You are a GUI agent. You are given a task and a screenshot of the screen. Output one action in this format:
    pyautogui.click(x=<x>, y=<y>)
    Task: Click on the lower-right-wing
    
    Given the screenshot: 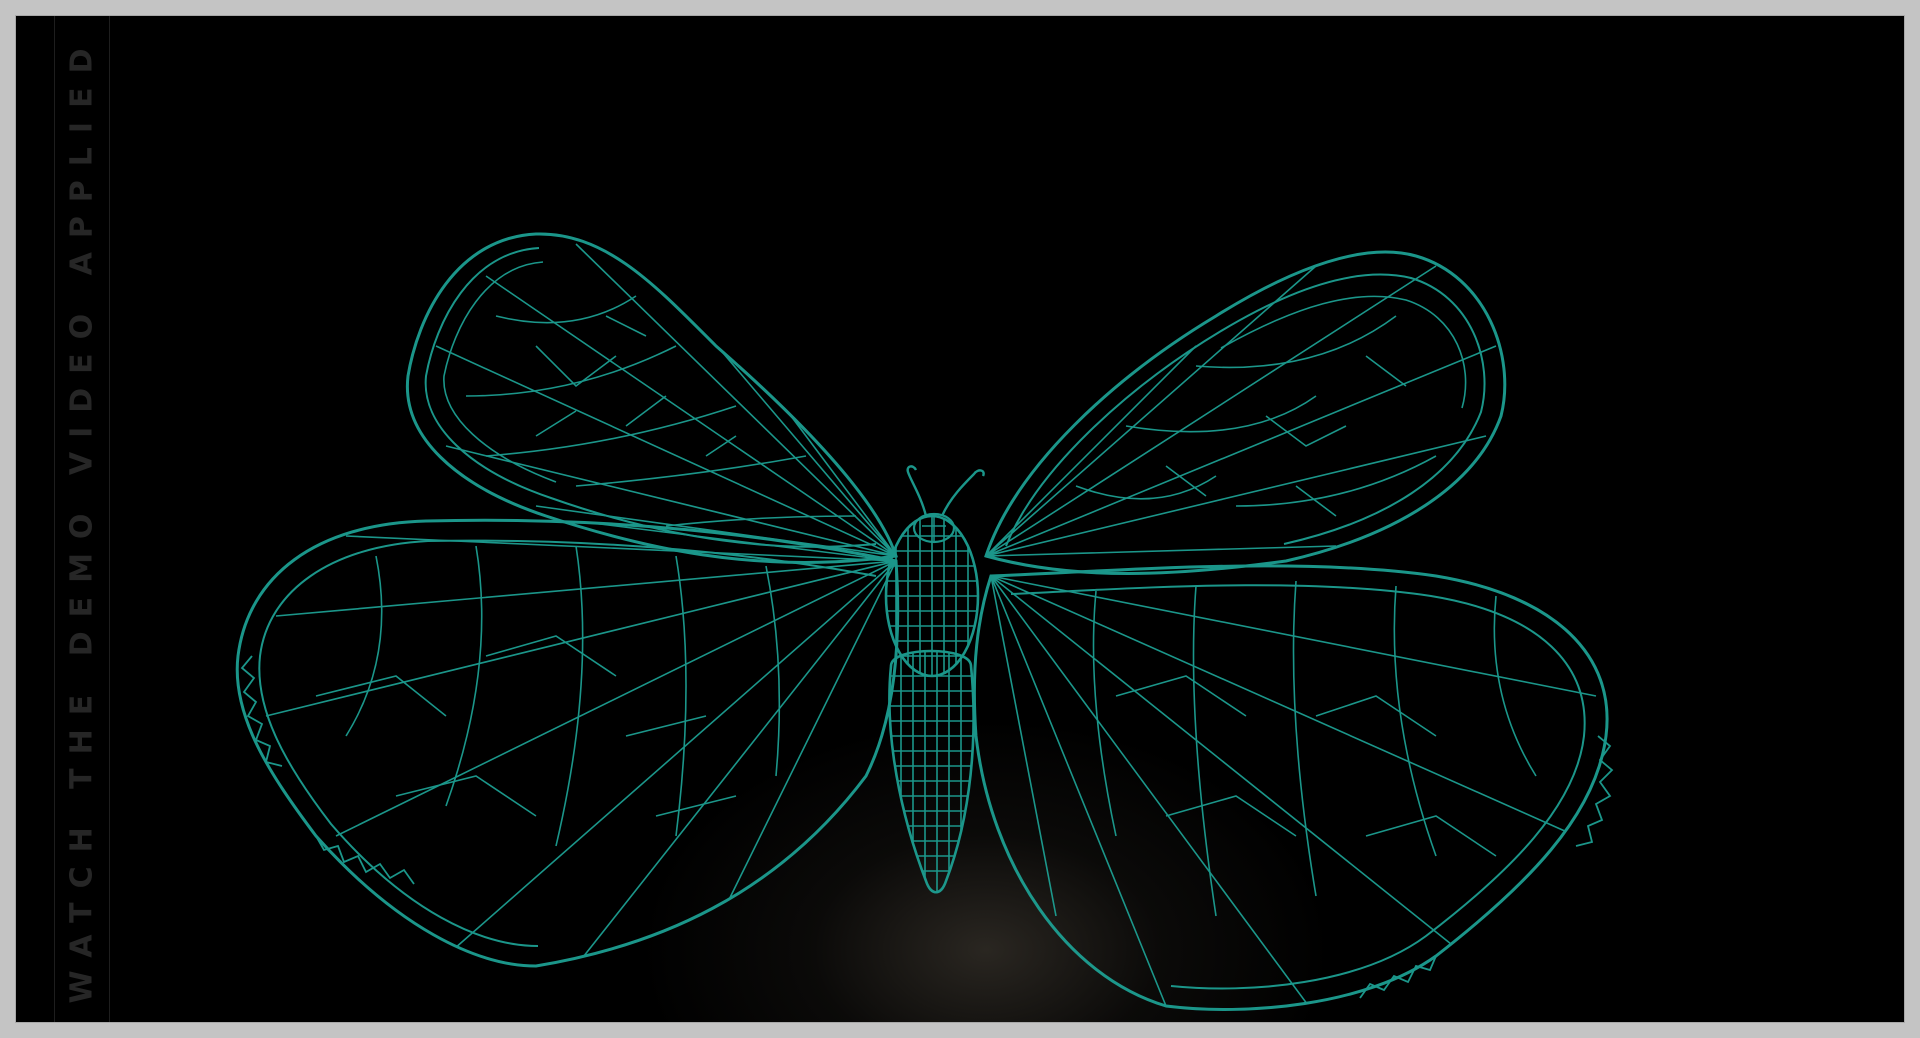 What is the action you would take?
    pyautogui.click(x=1293, y=787)
    